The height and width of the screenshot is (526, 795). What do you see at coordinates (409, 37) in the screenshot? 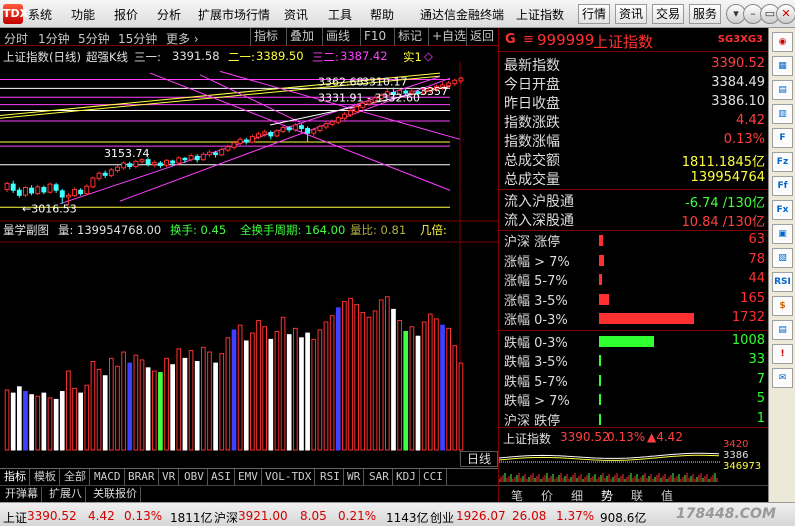
I see `mark-button: 标记` at bounding box center [409, 37].